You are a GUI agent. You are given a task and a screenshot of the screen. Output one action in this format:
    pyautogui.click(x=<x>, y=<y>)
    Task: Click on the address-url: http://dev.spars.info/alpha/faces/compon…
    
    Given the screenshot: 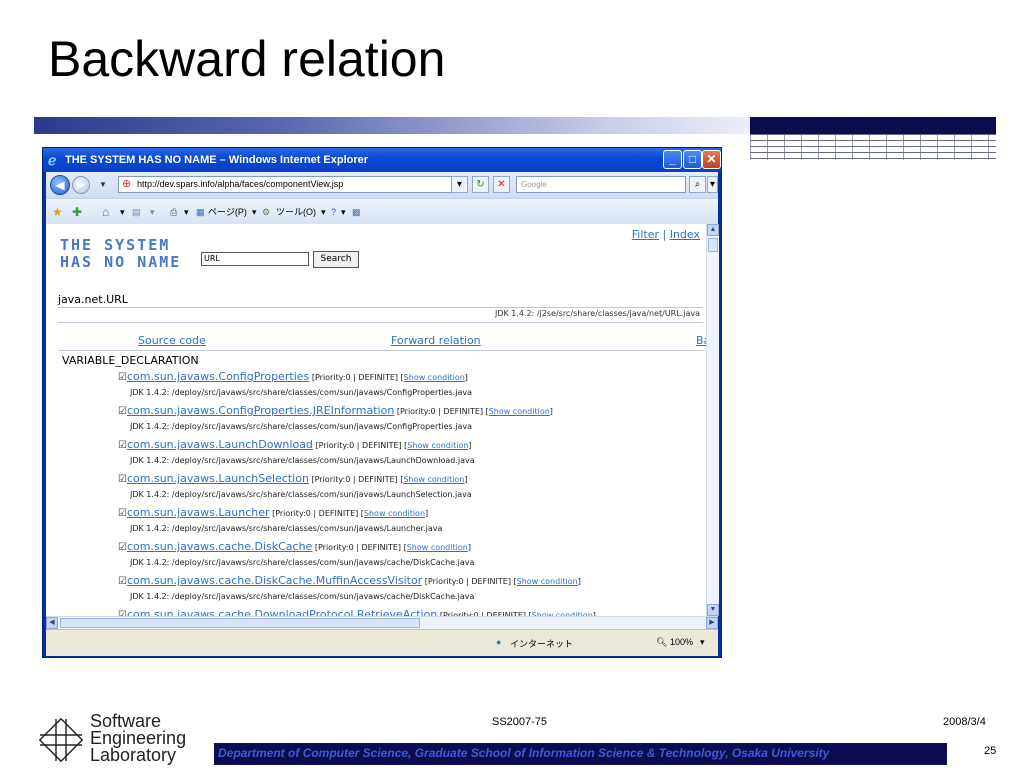 What is the action you would take?
    pyautogui.click(x=240, y=184)
    